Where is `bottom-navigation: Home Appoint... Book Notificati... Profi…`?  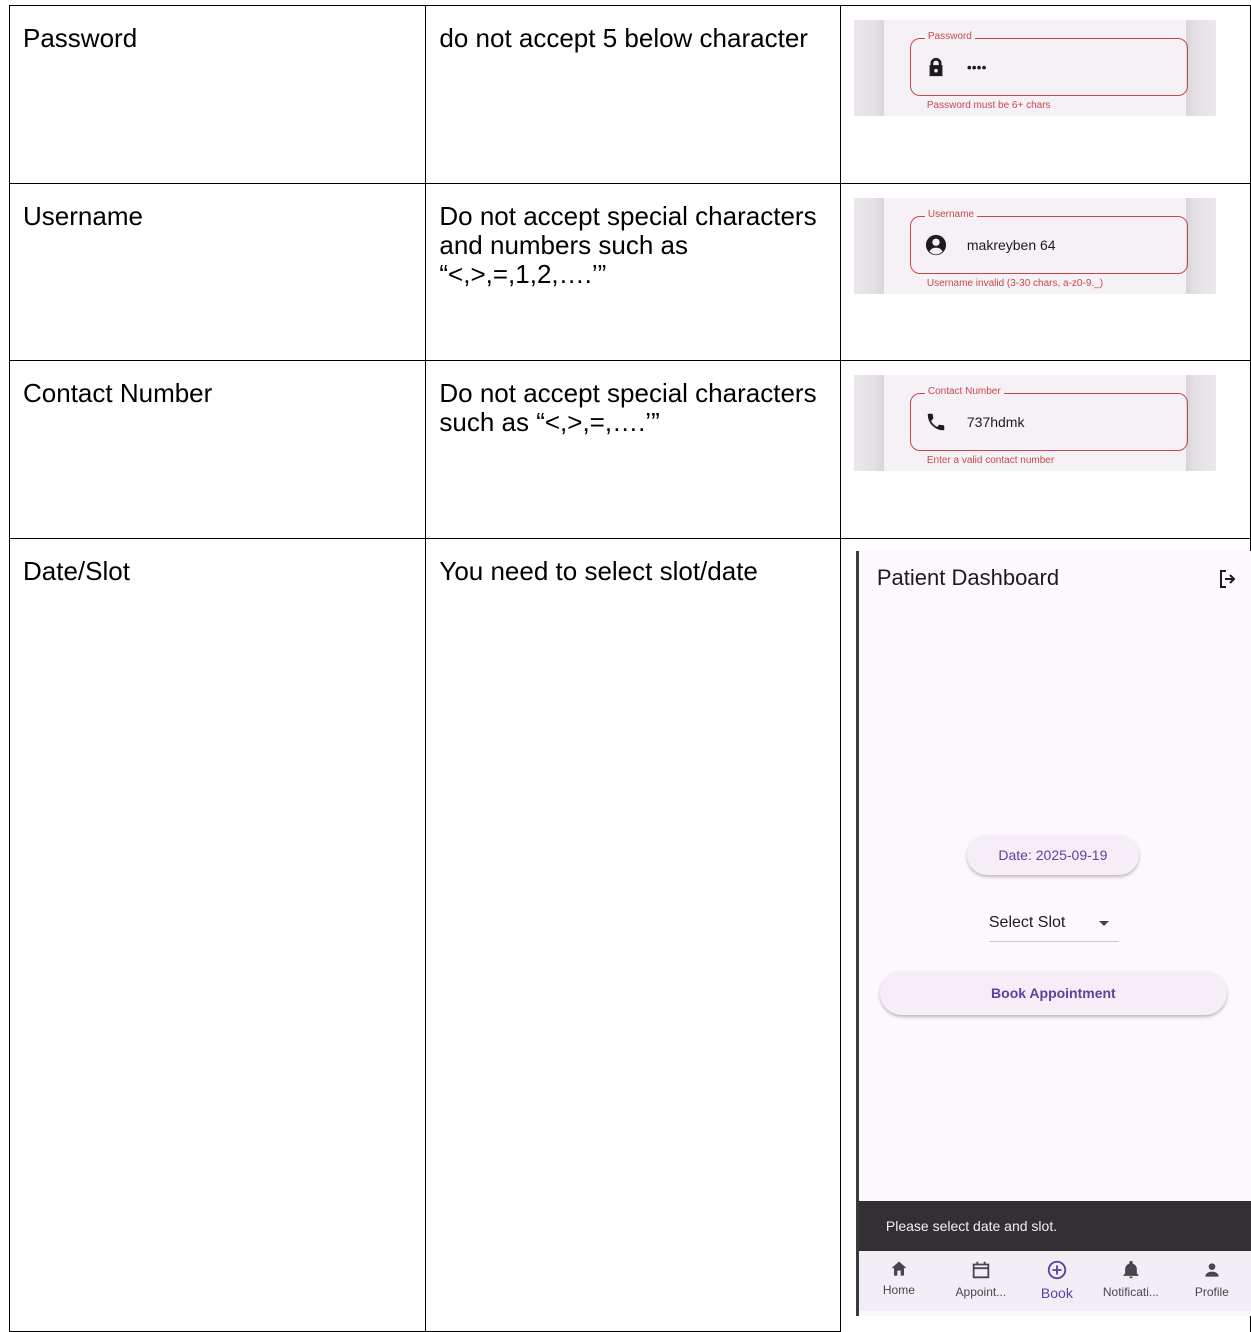 bottom-navigation: Home Appoint... Book Notificati... Profi… is located at coordinates (1054, 1281).